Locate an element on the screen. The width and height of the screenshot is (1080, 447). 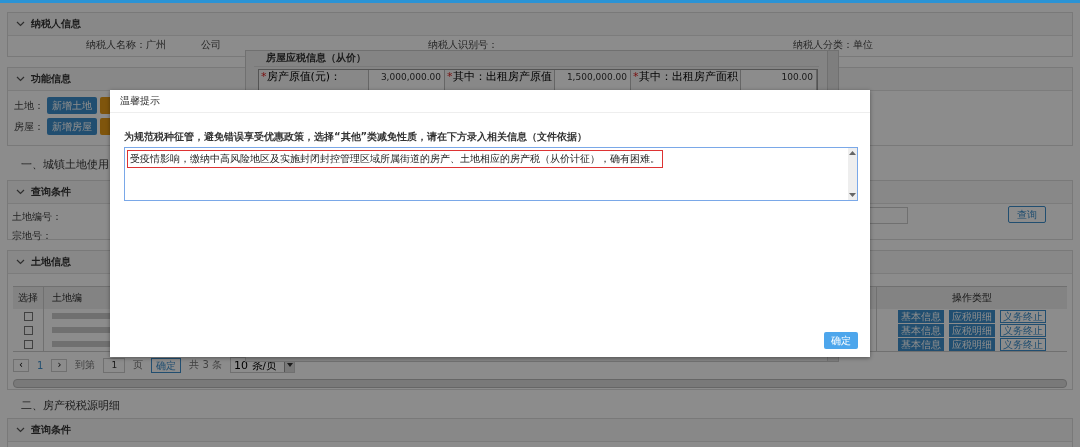
field-label: 纳税人名称：广州 is located at coordinates (126, 45).